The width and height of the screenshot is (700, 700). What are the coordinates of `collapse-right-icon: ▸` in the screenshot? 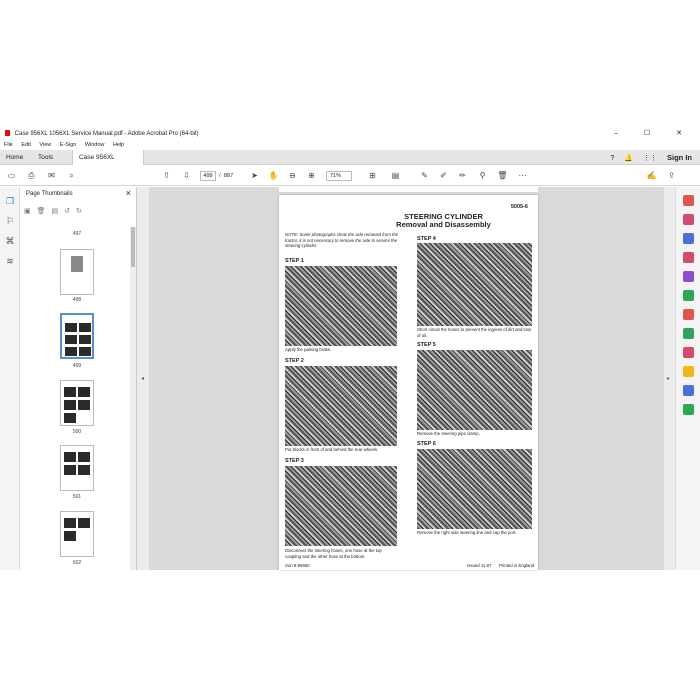 It's located at (668, 378).